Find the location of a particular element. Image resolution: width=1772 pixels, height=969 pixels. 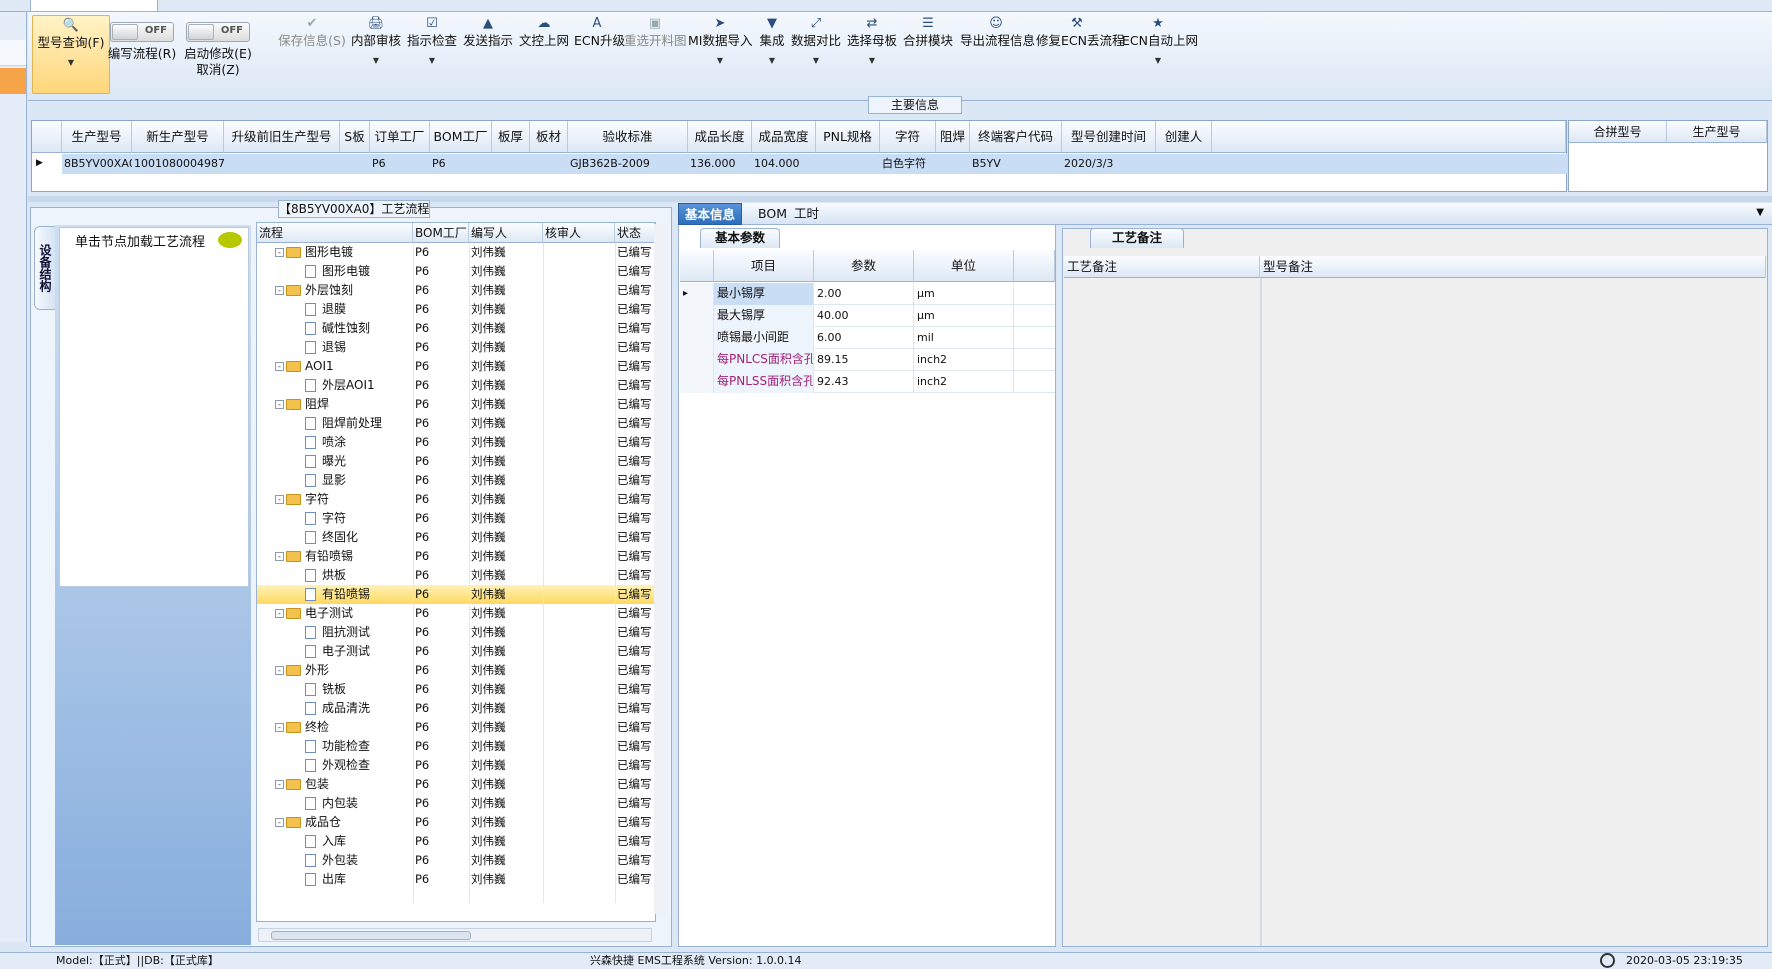

main-cell: 136.000 is located at coordinates (720, 164).